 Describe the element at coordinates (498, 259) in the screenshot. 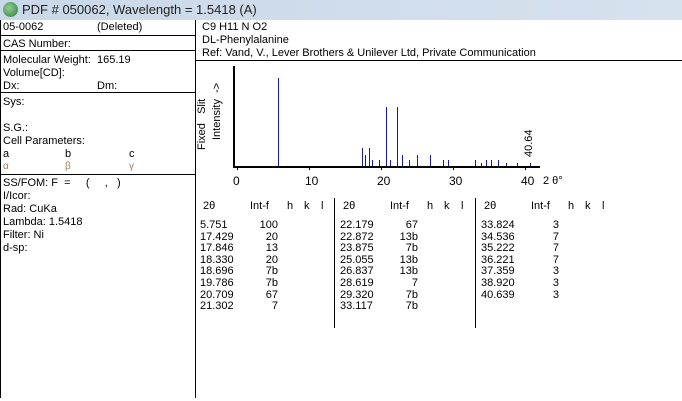

I see `cell-2theta: 36.221` at that location.